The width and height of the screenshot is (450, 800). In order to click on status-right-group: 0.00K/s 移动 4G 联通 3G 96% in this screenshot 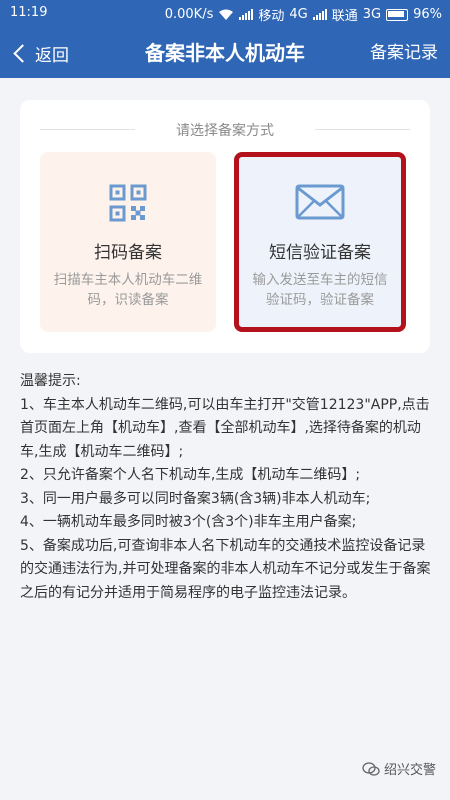, I will do `click(303, 14)`.